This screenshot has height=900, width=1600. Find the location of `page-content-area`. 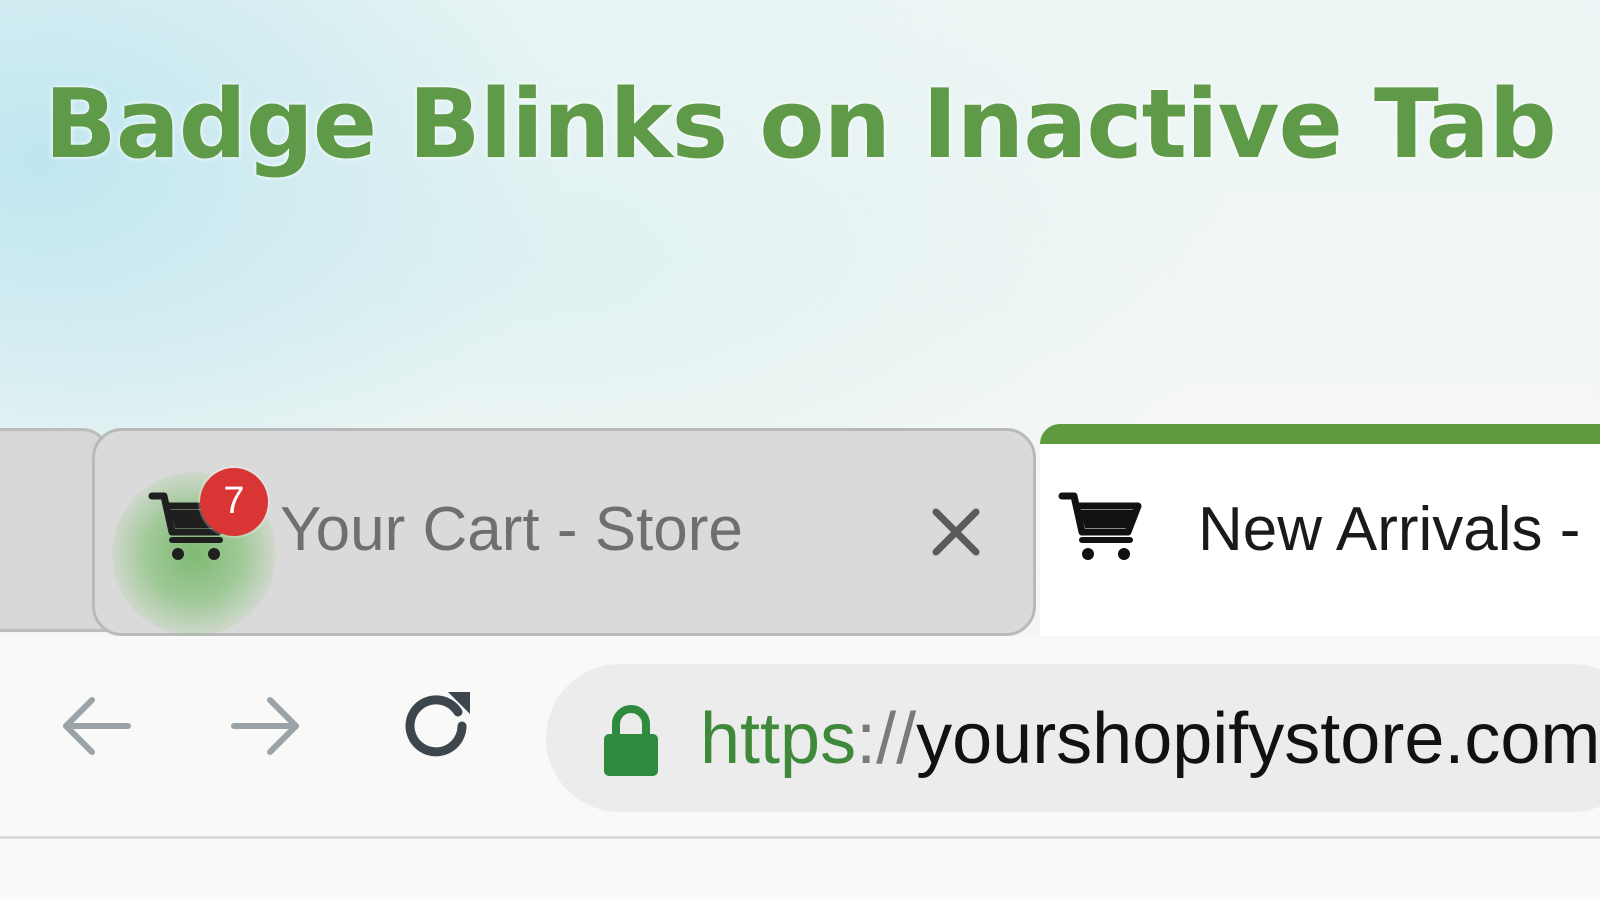

page-content-area is located at coordinates (800, 869).